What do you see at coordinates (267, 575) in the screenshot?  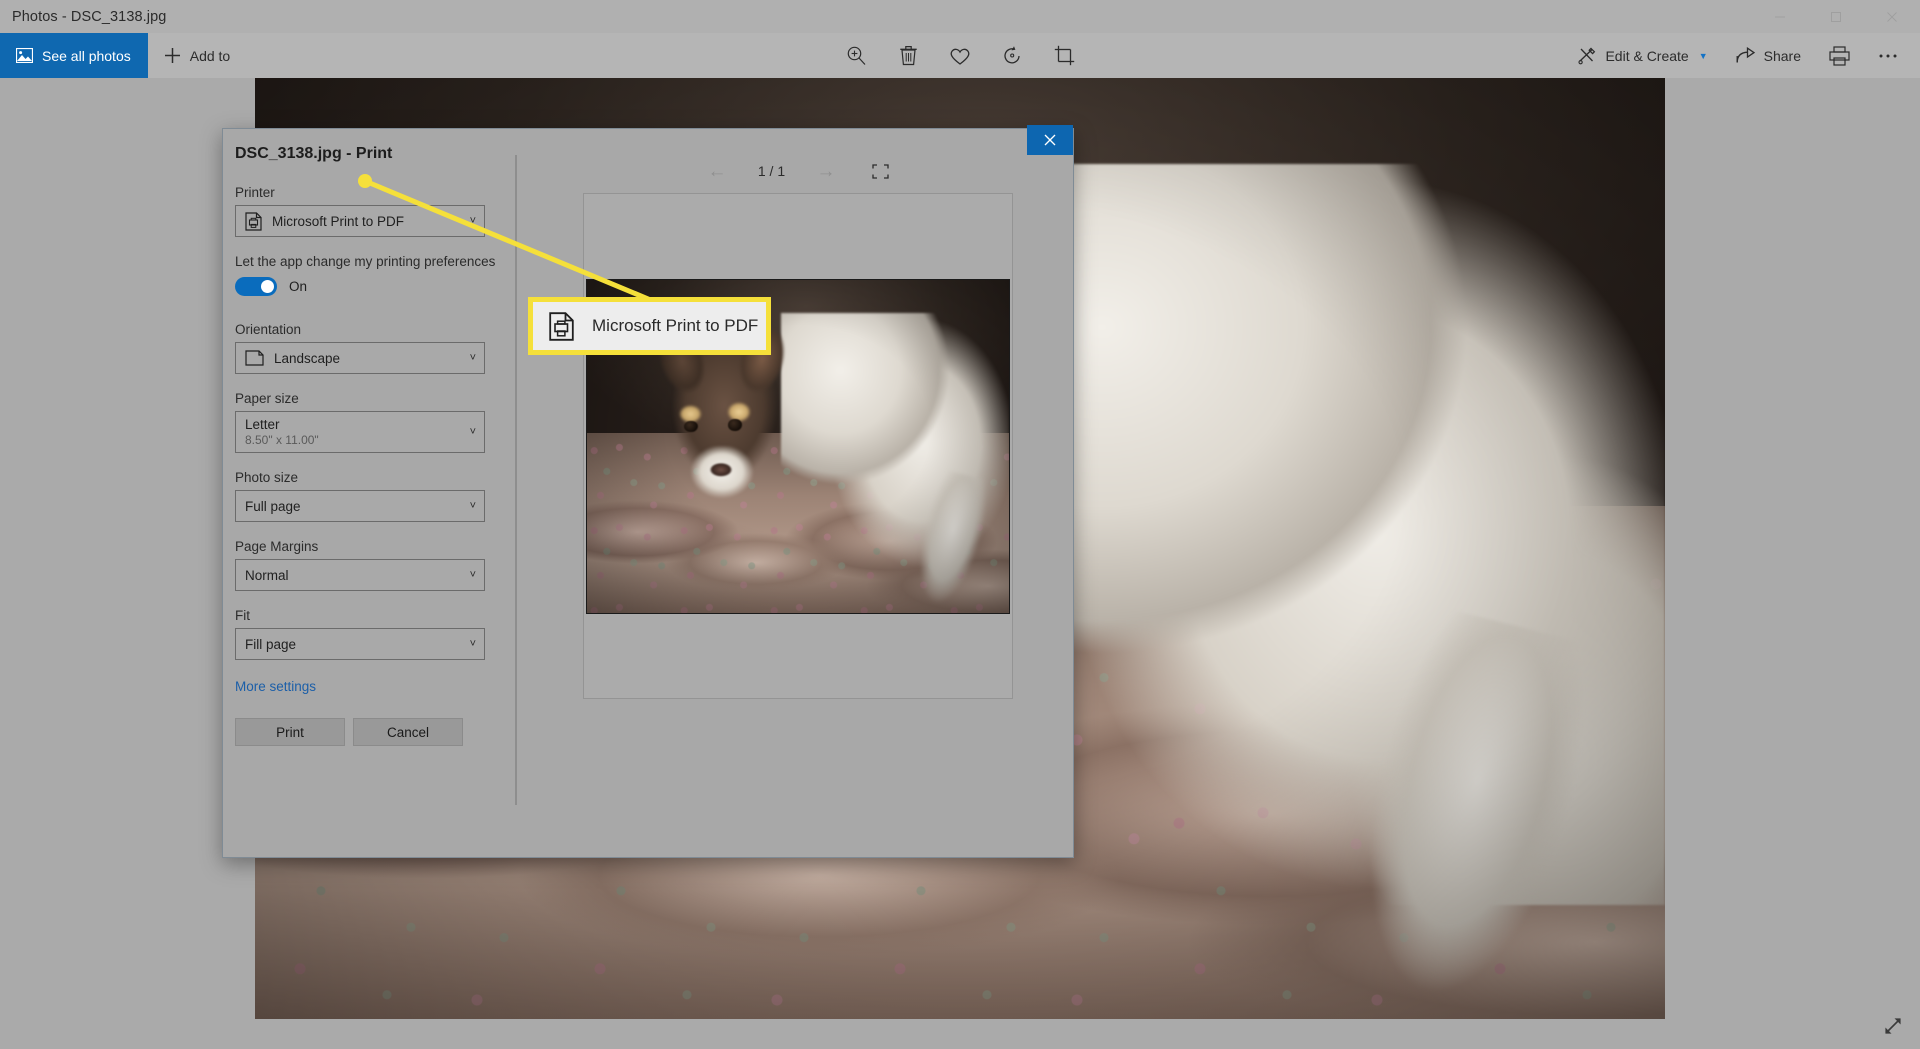 I see `page-margins-value: Normal` at bounding box center [267, 575].